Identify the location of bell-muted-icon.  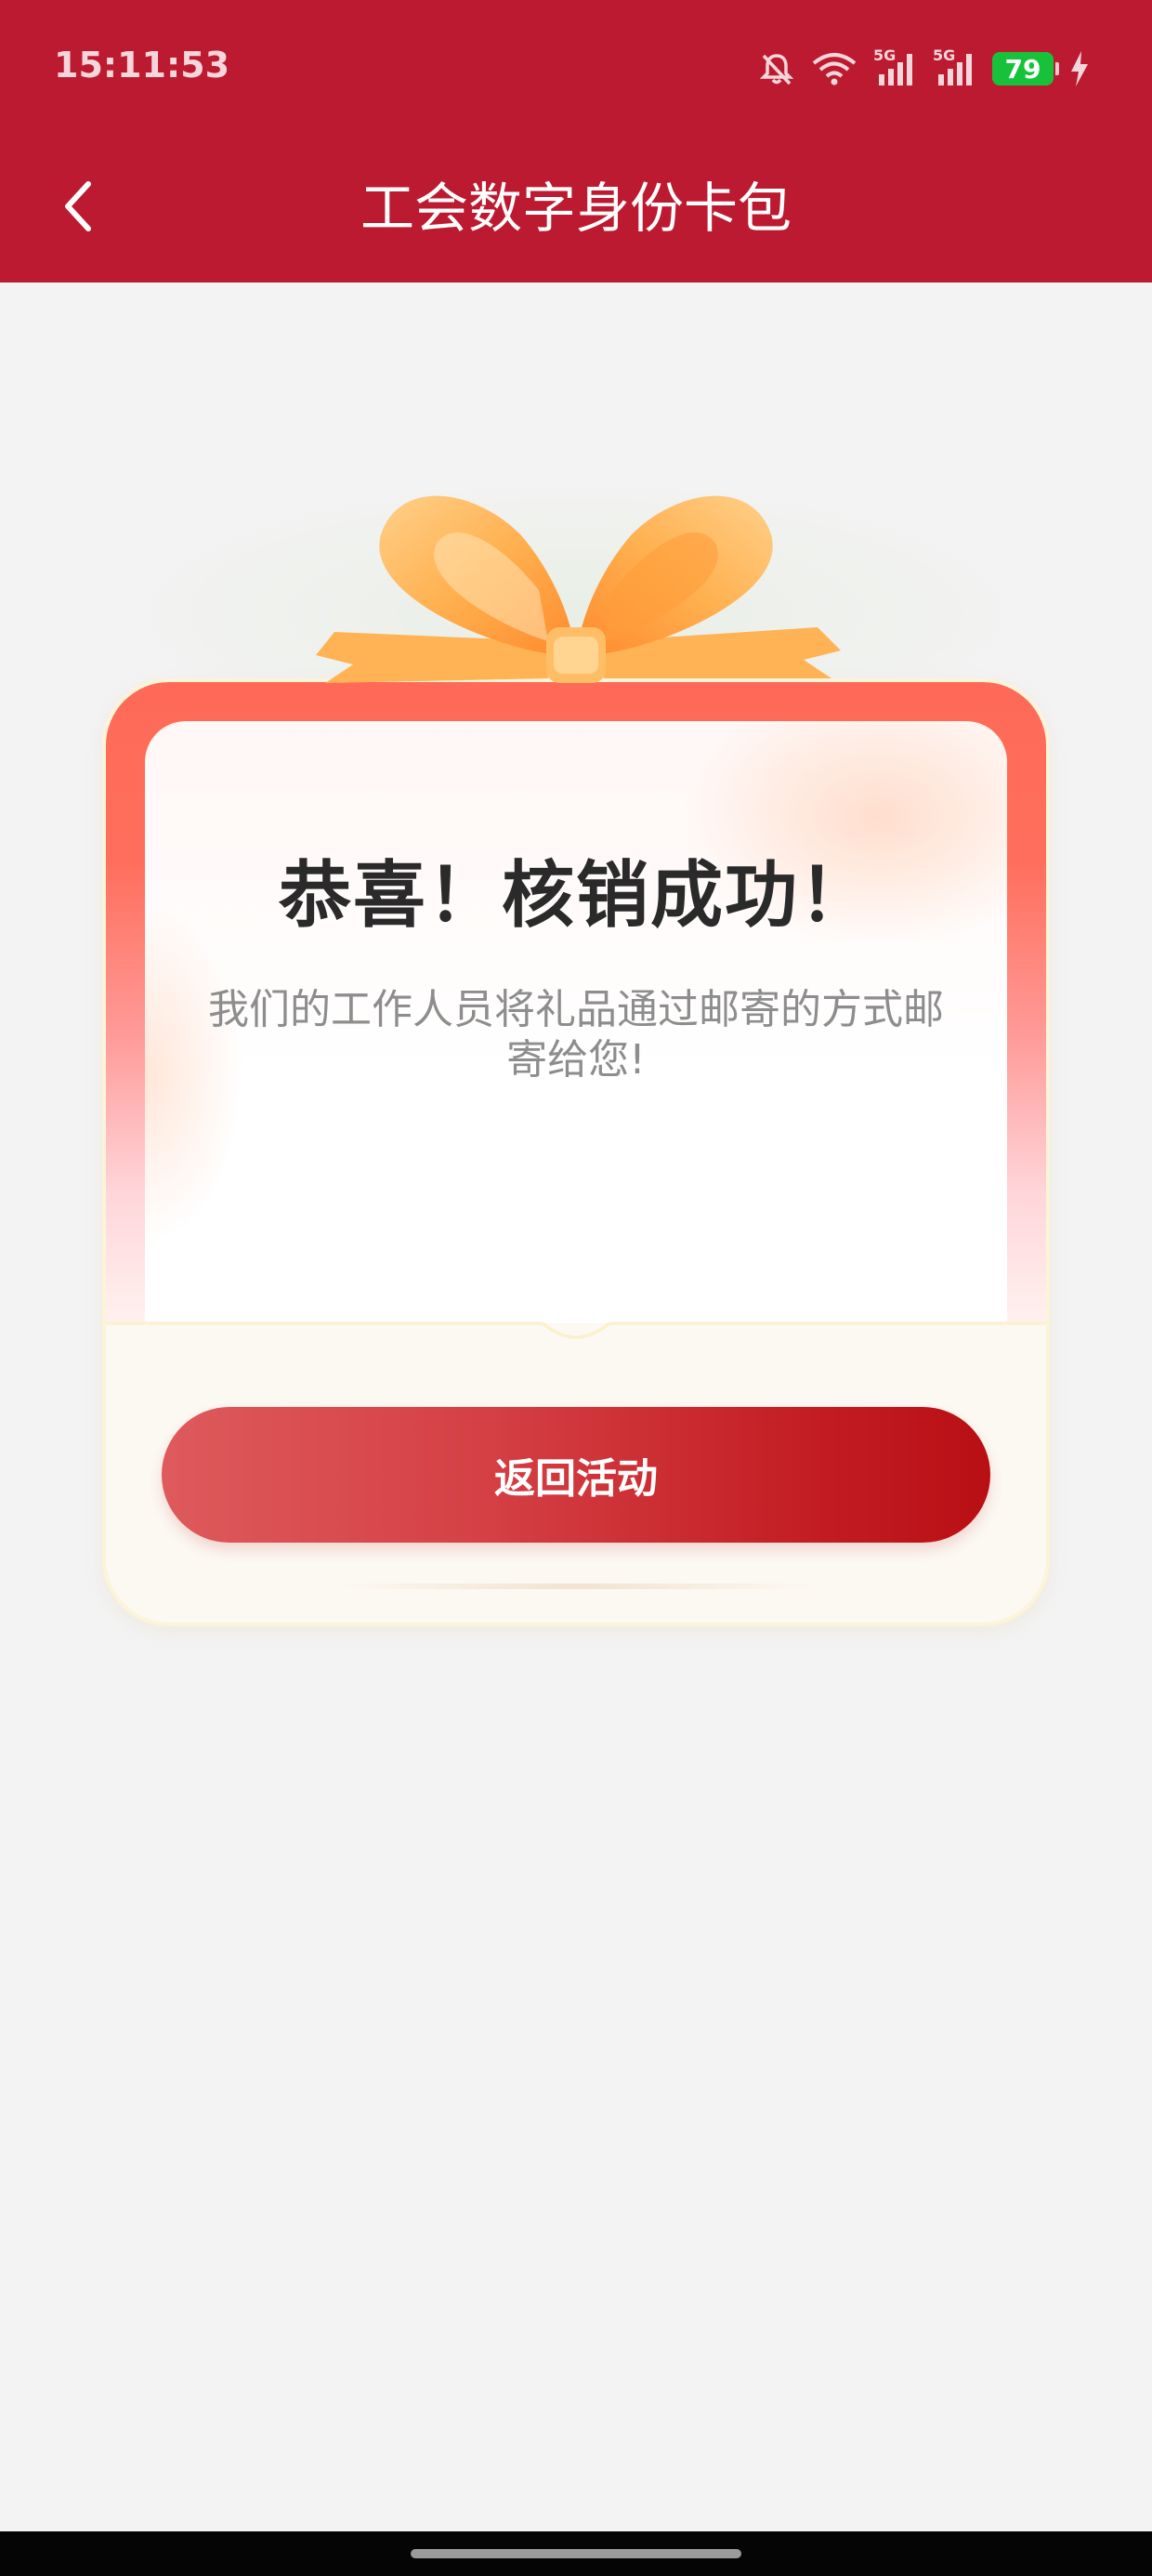
(776, 68).